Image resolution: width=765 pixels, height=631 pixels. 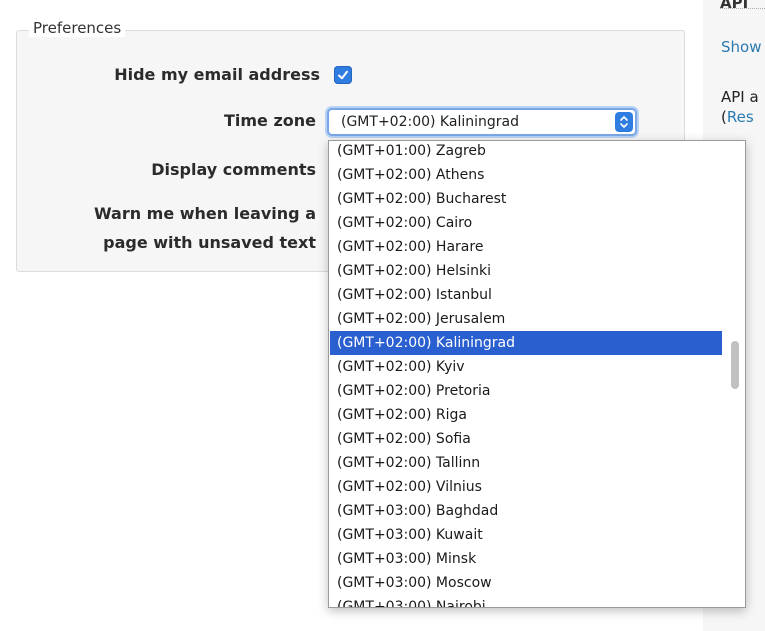 What do you see at coordinates (217, 74) in the screenshot?
I see `hide-email-label: Hide my email address` at bounding box center [217, 74].